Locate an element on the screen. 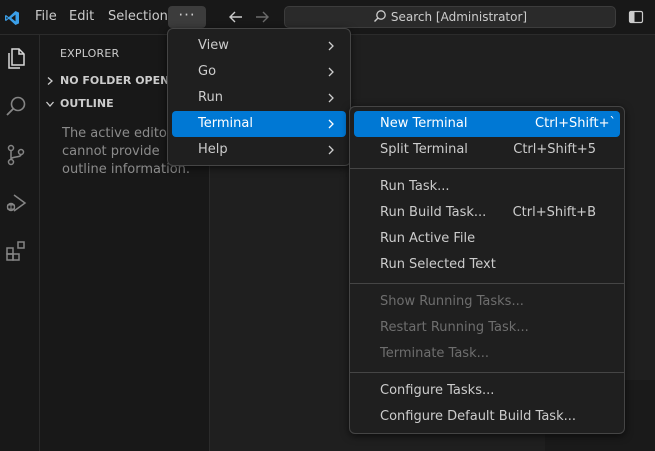 The width and height of the screenshot is (655, 451). back-arrow-icon is located at coordinates (236, 17).